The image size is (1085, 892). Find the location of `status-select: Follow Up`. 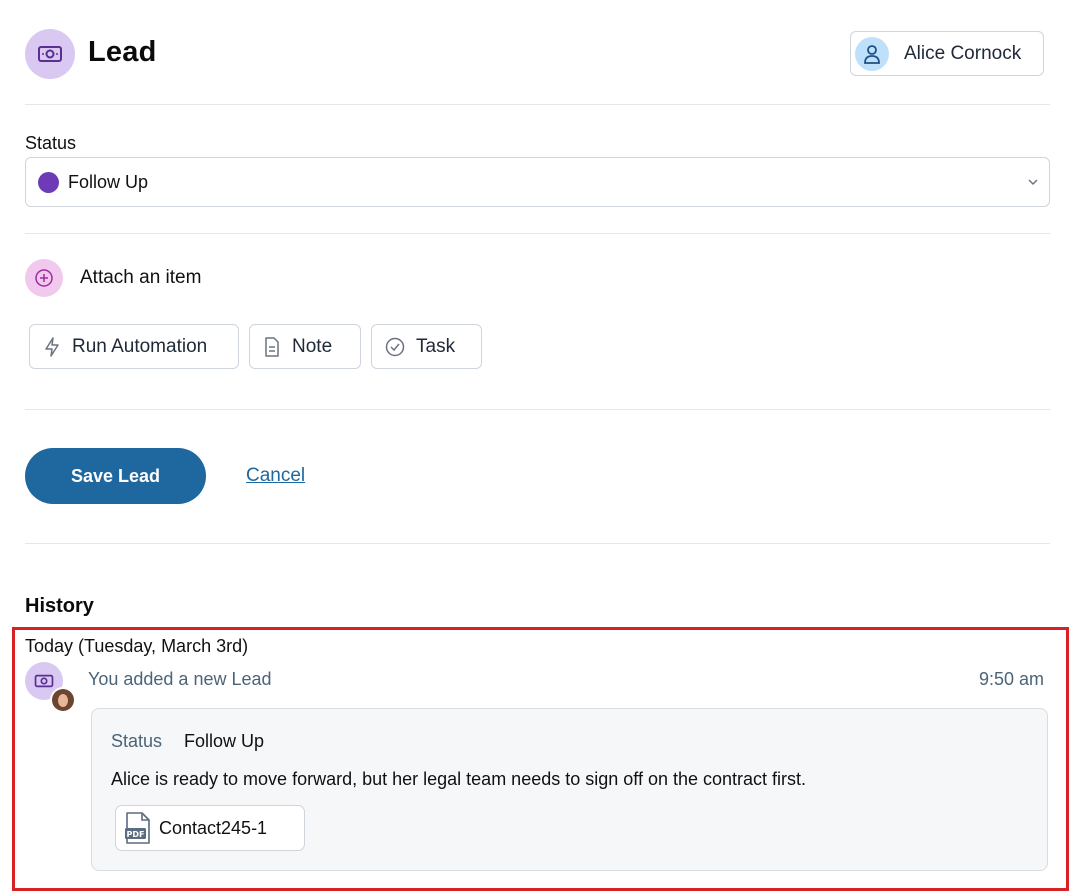

status-select: Follow Up is located at coordinates (537, 182).